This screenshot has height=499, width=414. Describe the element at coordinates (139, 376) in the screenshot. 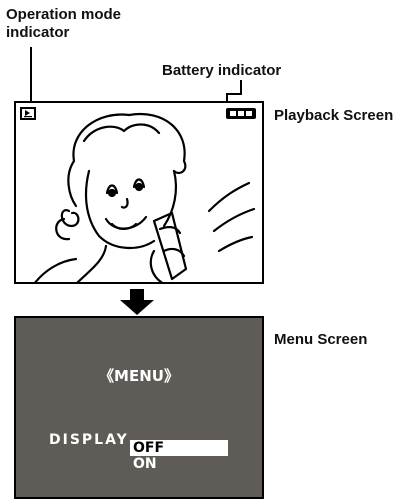

I see `menu-title: 《MENU》` at that location.